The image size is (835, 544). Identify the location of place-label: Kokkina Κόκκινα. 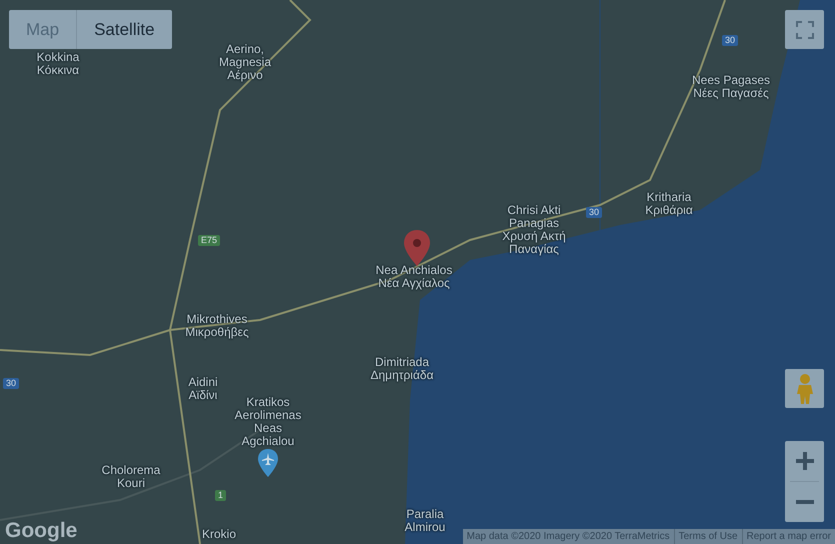
(58, 64).